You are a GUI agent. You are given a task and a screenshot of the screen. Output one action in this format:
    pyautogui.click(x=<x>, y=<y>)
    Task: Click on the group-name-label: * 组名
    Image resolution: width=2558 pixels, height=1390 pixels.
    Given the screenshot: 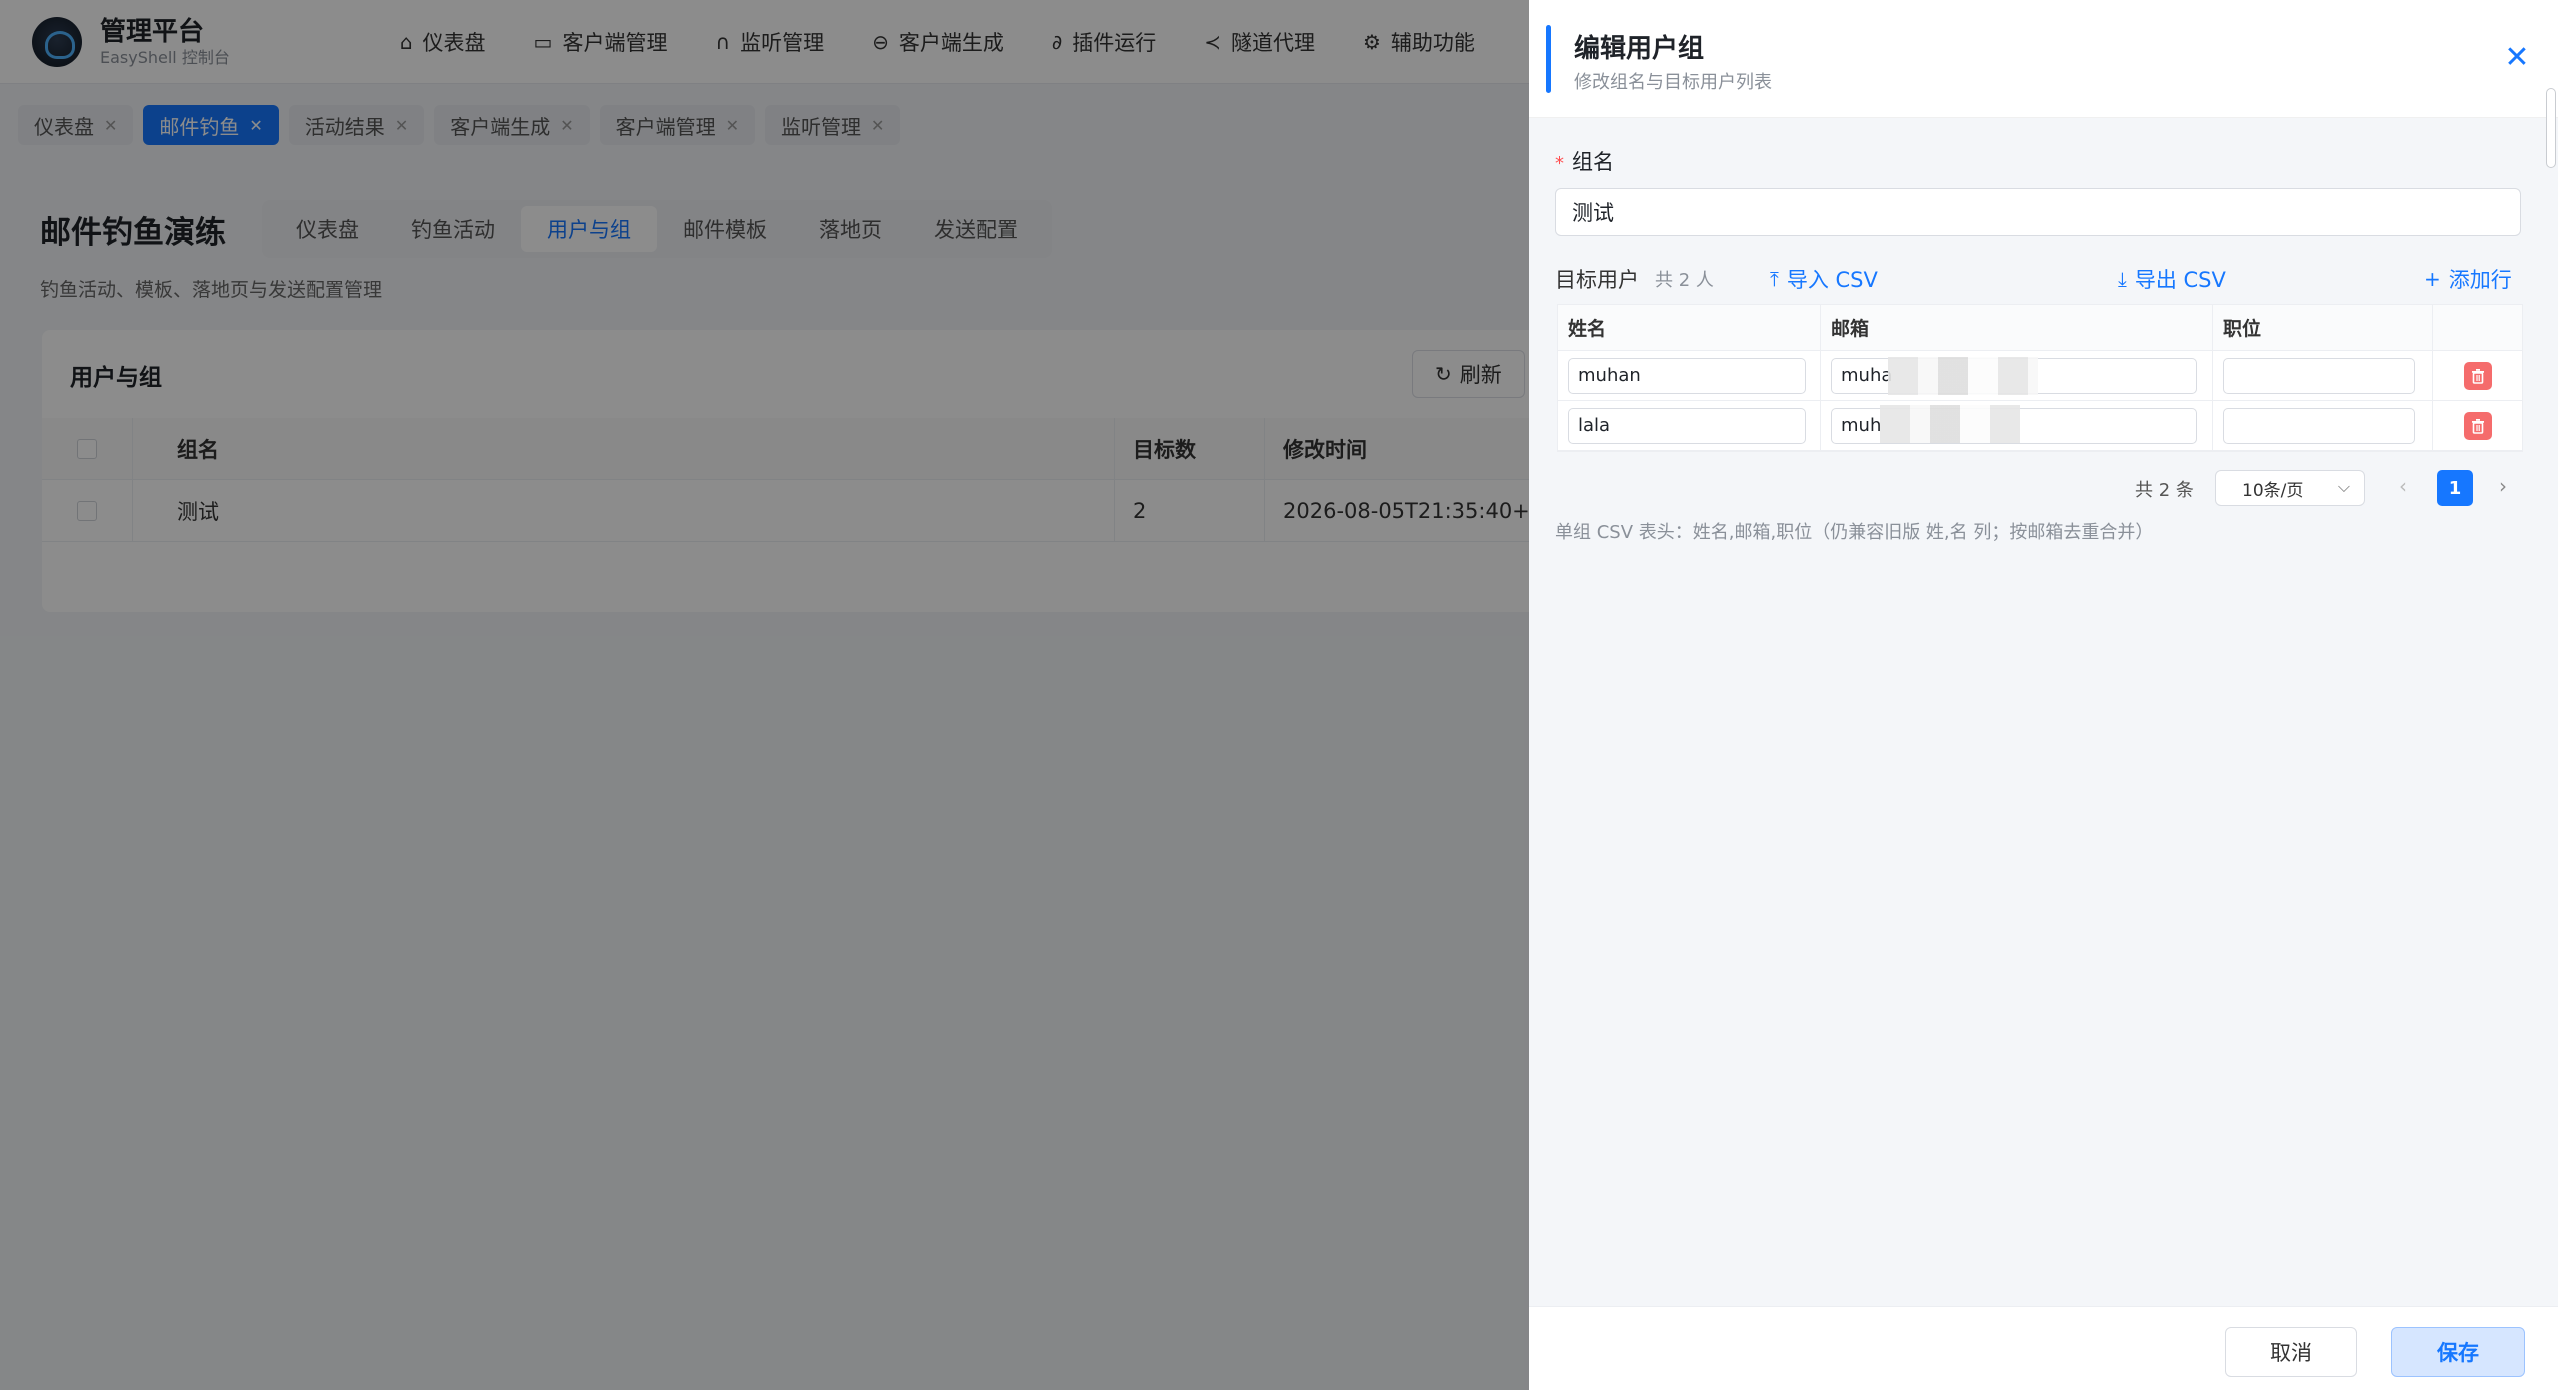 What is the action you would take?
    pyautogui.click(x=1584, y=161)
    